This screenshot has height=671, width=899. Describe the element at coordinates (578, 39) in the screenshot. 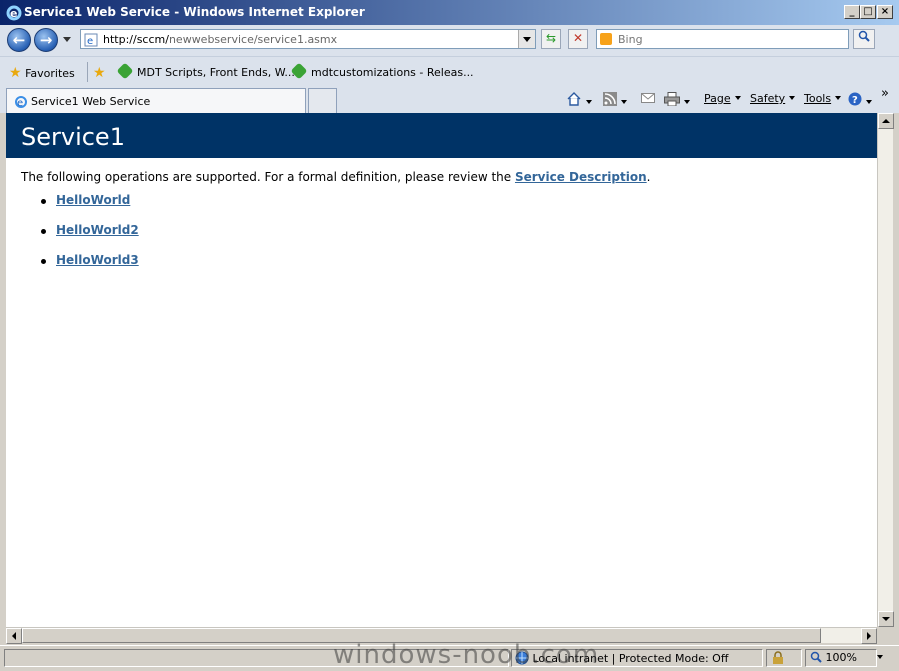

I see `stop-button: ✕` at that location.